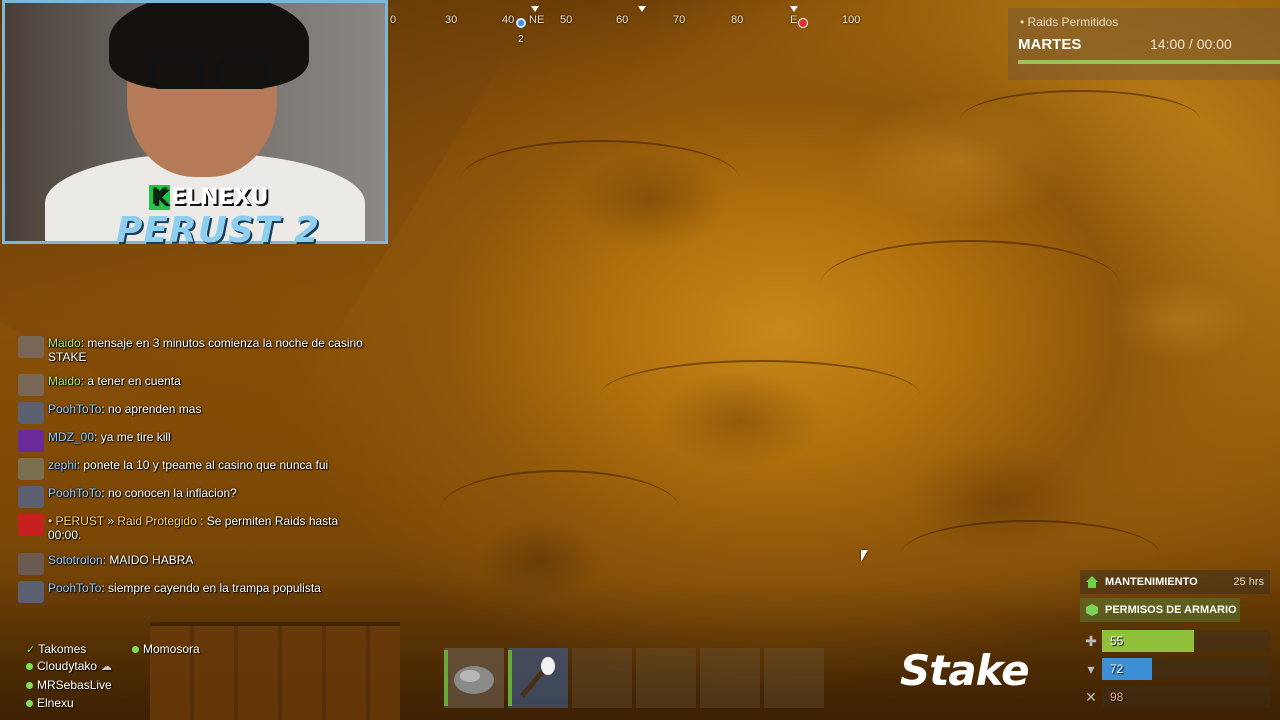  I want to click on hotbar, so click(636, 678).